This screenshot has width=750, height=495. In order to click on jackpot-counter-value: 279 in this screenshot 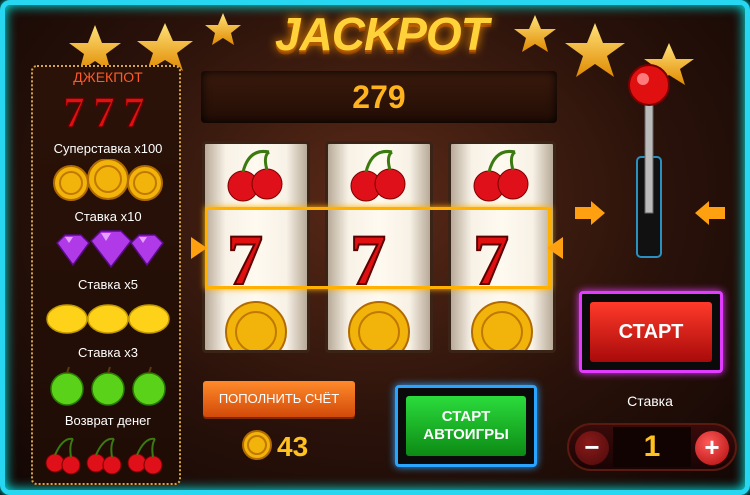, I will do `click(379, 97)`.